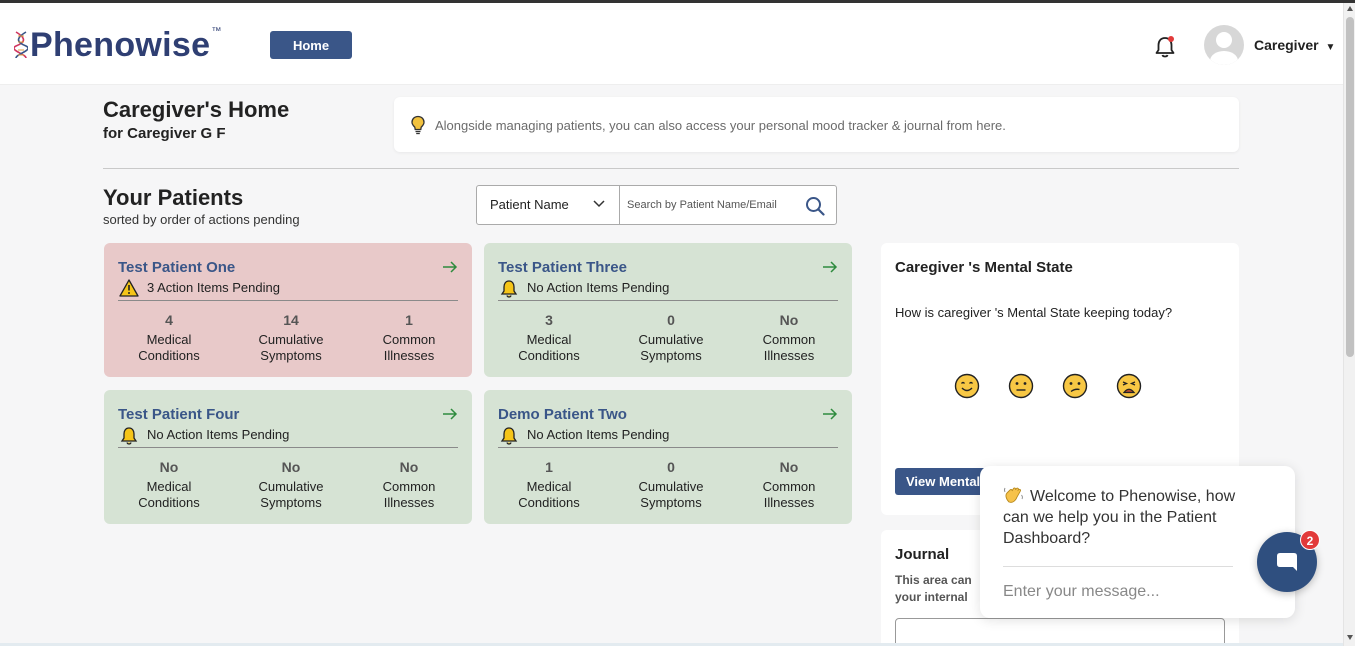 This screenshot has height=646, width=1355. What do you see at coordinates (201, 219) in the screenshot?
I see `patients-section-subtitle: sorted by order of actions pending` at bounding box center [201, 219].